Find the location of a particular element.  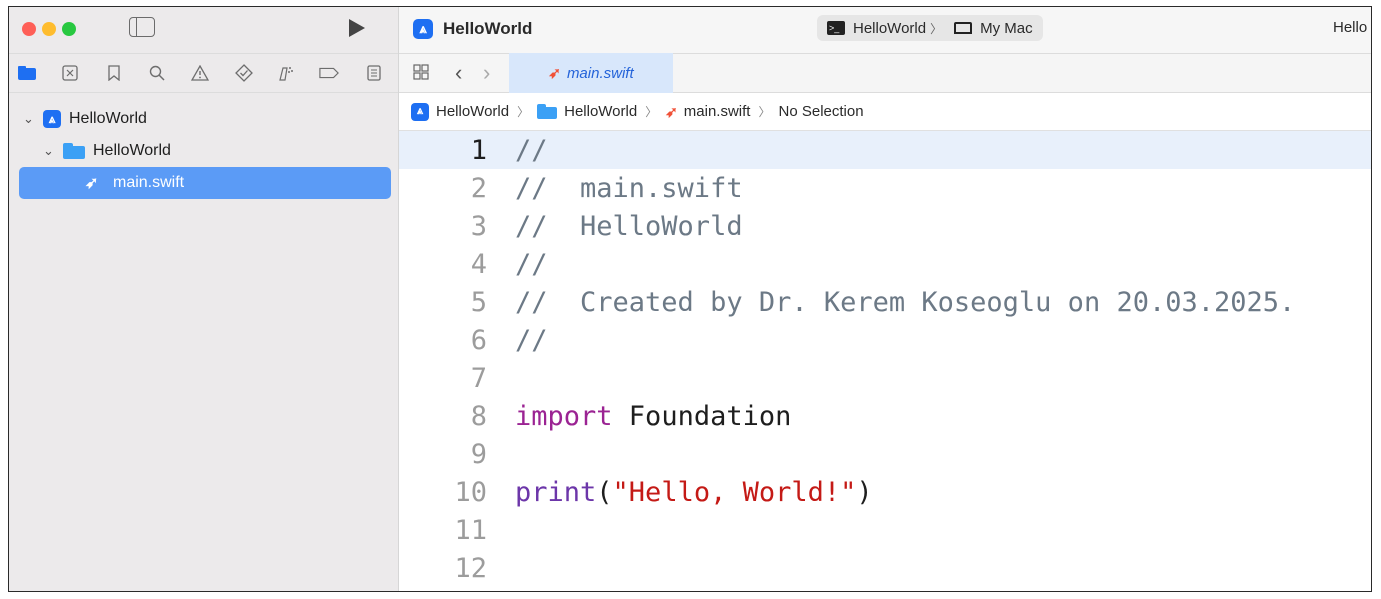

line-number: 1 is located at coordinates (478, 150).